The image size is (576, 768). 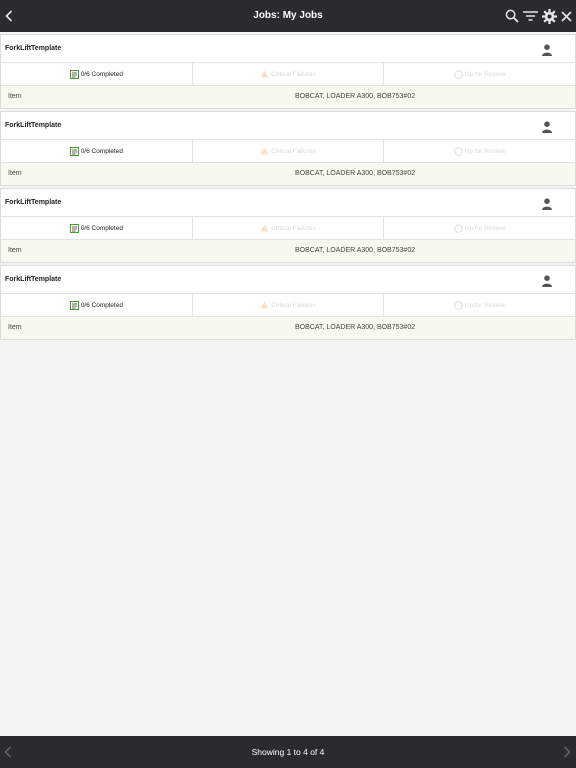 I want to click on close-icon, so click(x=566, y=16).